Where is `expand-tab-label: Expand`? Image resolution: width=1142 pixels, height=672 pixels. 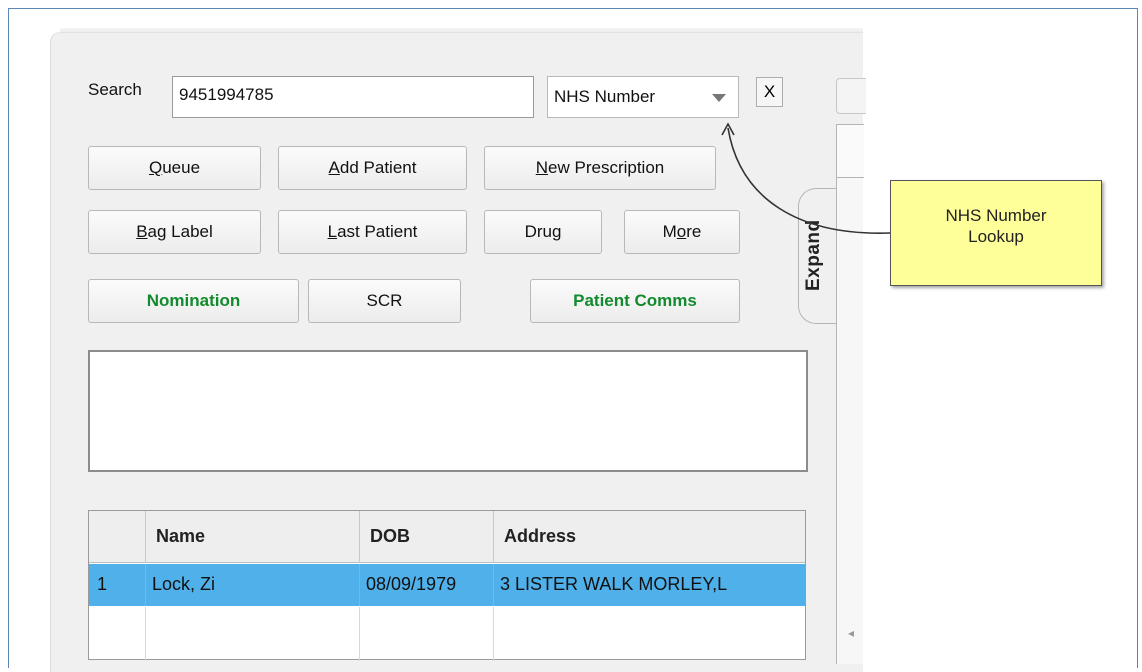
expand-tab-label: Expand is located at coordinates (813, 255).